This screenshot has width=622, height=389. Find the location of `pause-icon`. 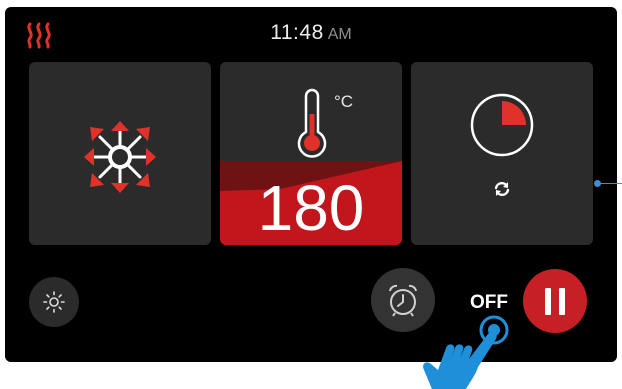

pause-icon is located at coordinates (548, 301).